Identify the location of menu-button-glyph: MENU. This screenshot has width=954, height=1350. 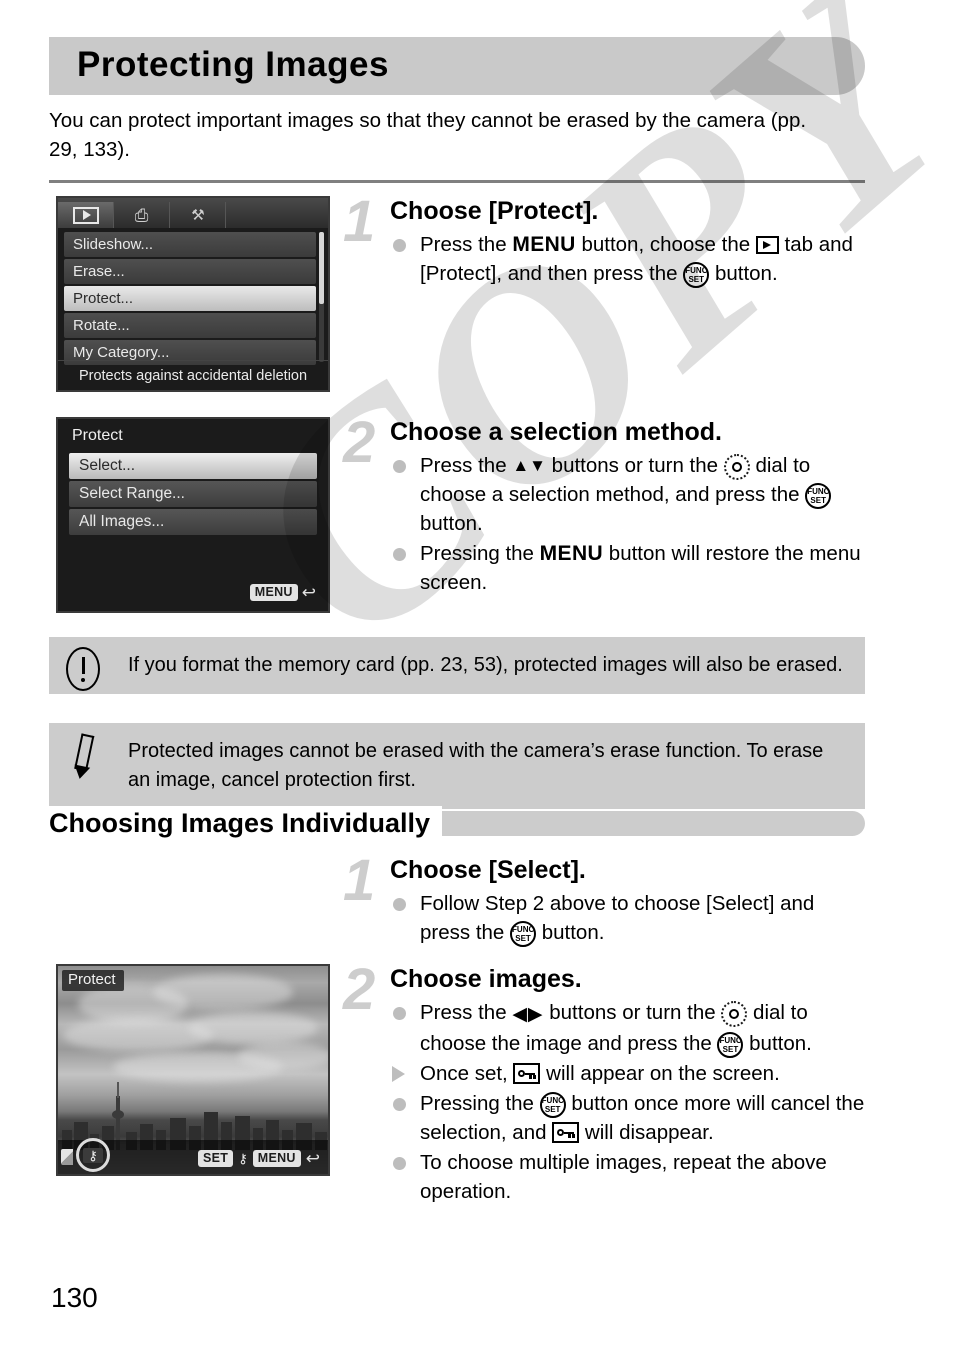
(571, 553).